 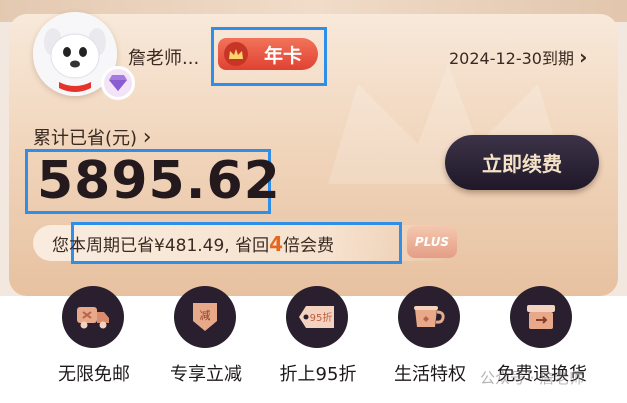 What do you see at coordinates (429, 317) in the screenshot?
I see `cup-icon` at bounding box center [429, 317].